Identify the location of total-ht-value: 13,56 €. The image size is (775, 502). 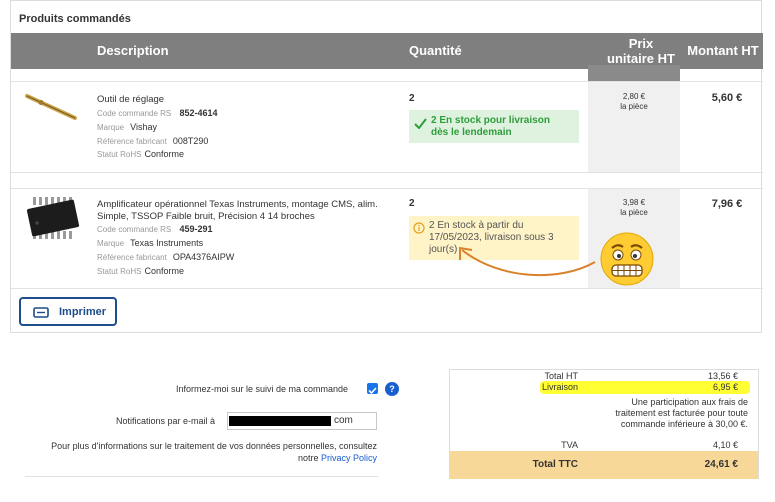
(722, 376).